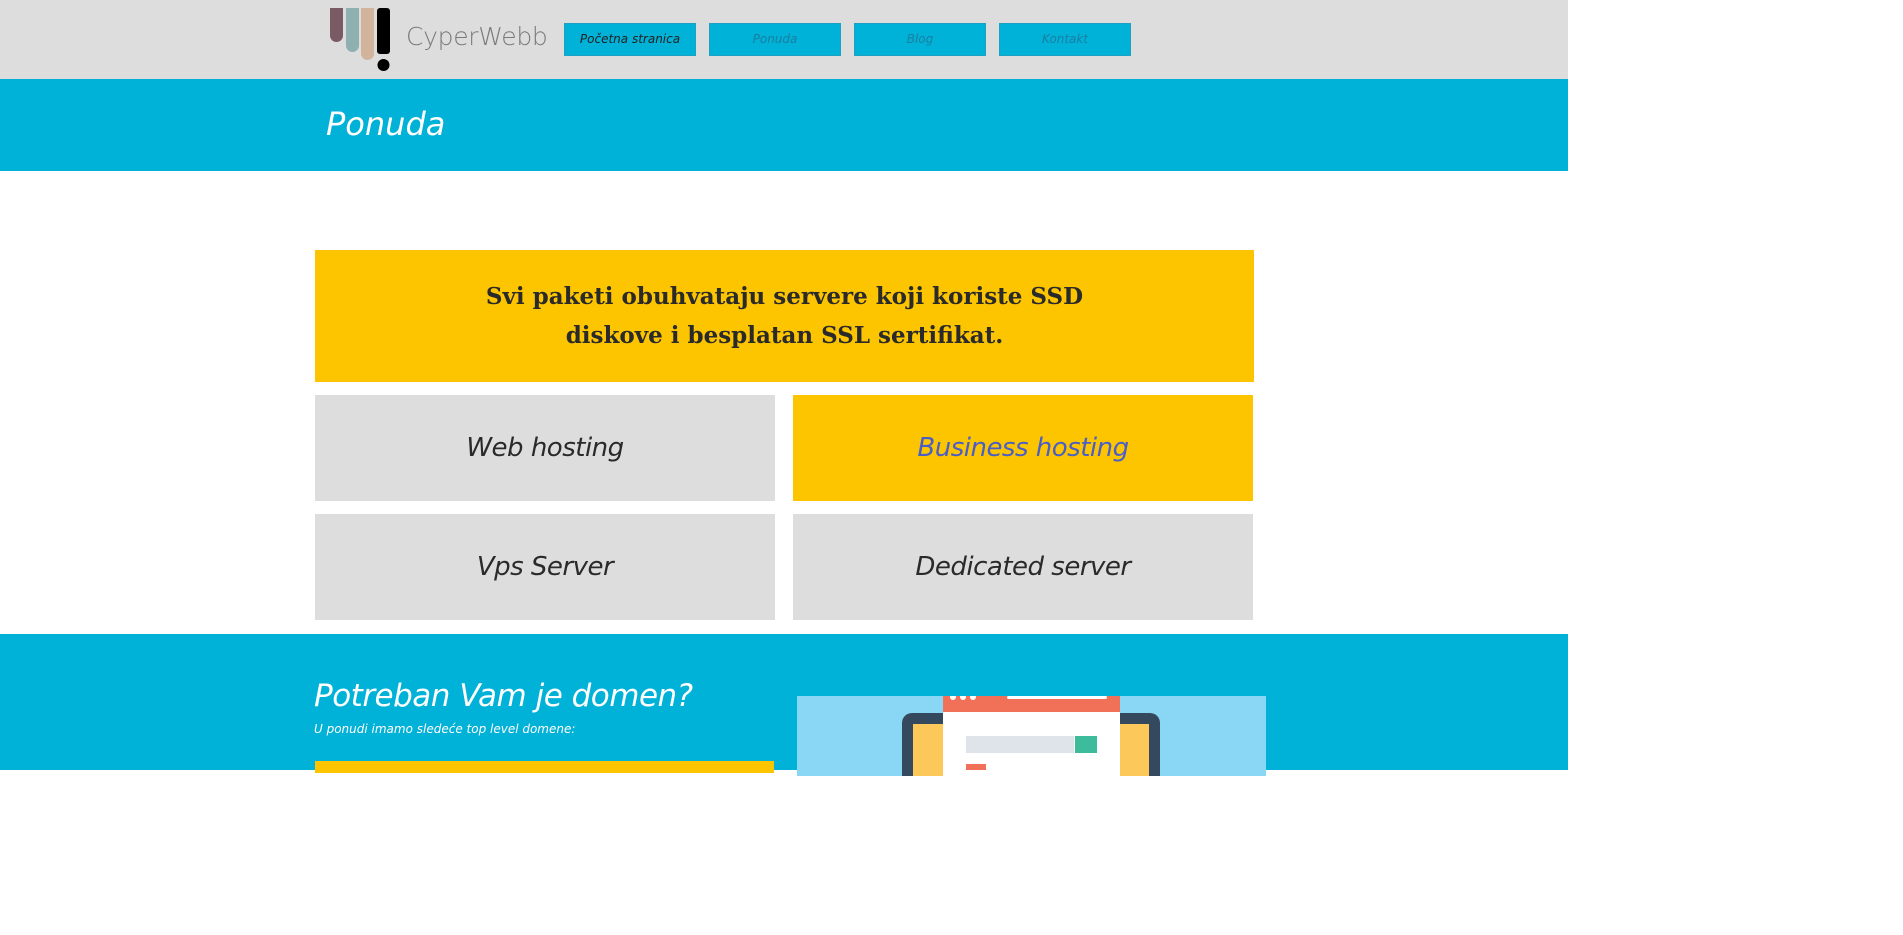 The height and width of the screenshot is (935, 1903). I want to click on domain-title: Potreban Vam je domen?, so click(503, 696).